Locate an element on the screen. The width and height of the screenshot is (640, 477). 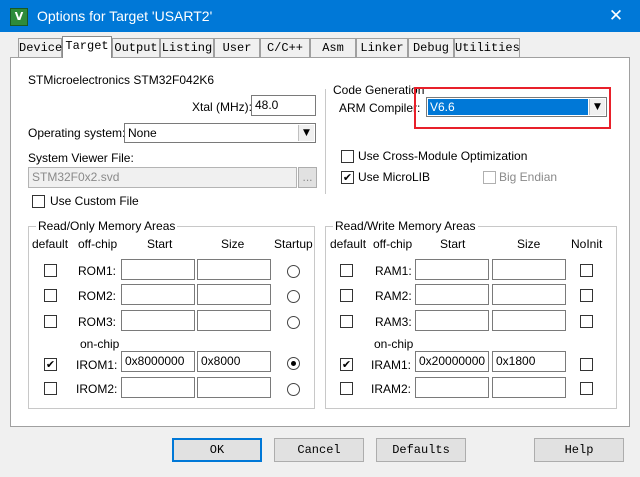
ram2-checkbox is located at coordinates (346, 295).